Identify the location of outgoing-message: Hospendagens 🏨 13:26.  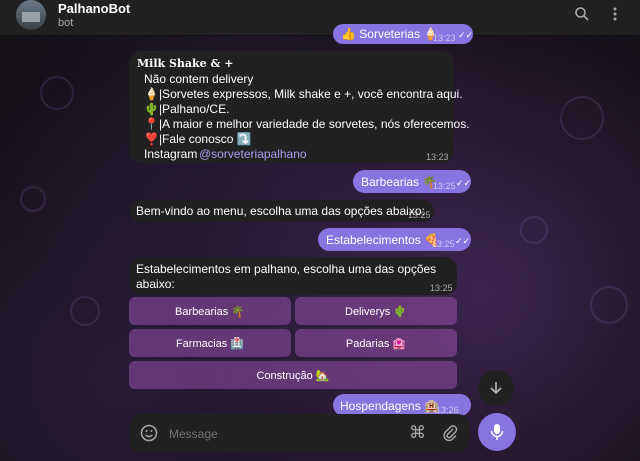
(402, 405).